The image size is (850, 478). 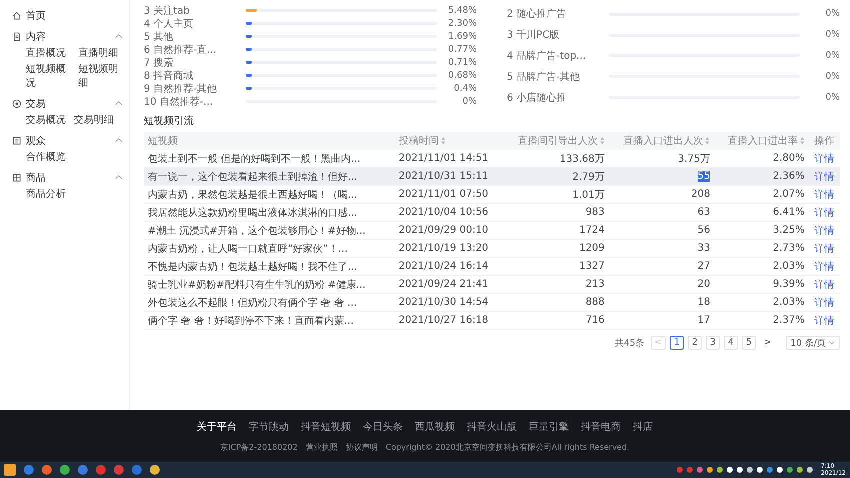 I want to click on table-cell: 983, so click(x=595, y=212).